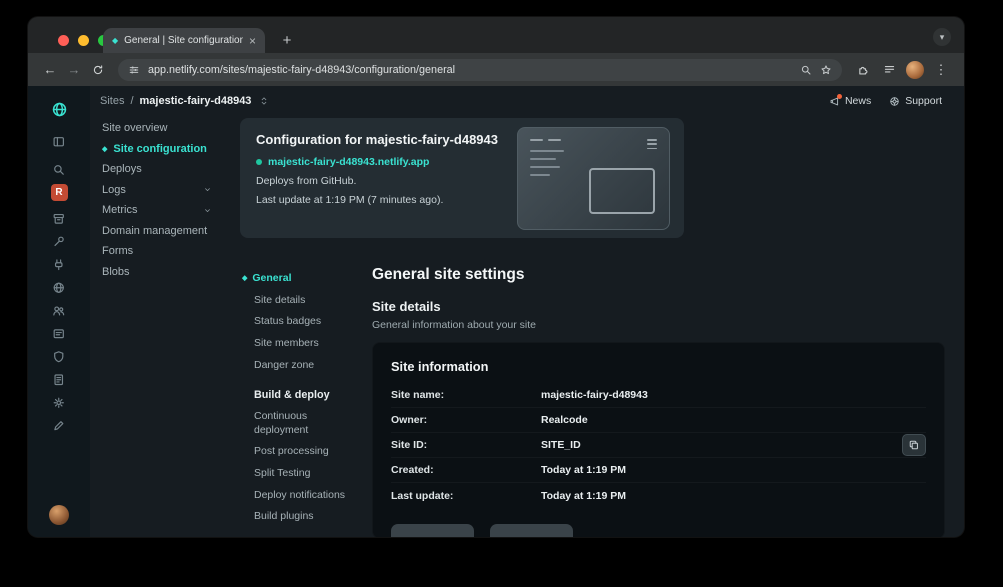 The image size is (1003, 587). I want to click on breadcrumb-site-name: majestic-fairy-d48943, so click(196, 101).